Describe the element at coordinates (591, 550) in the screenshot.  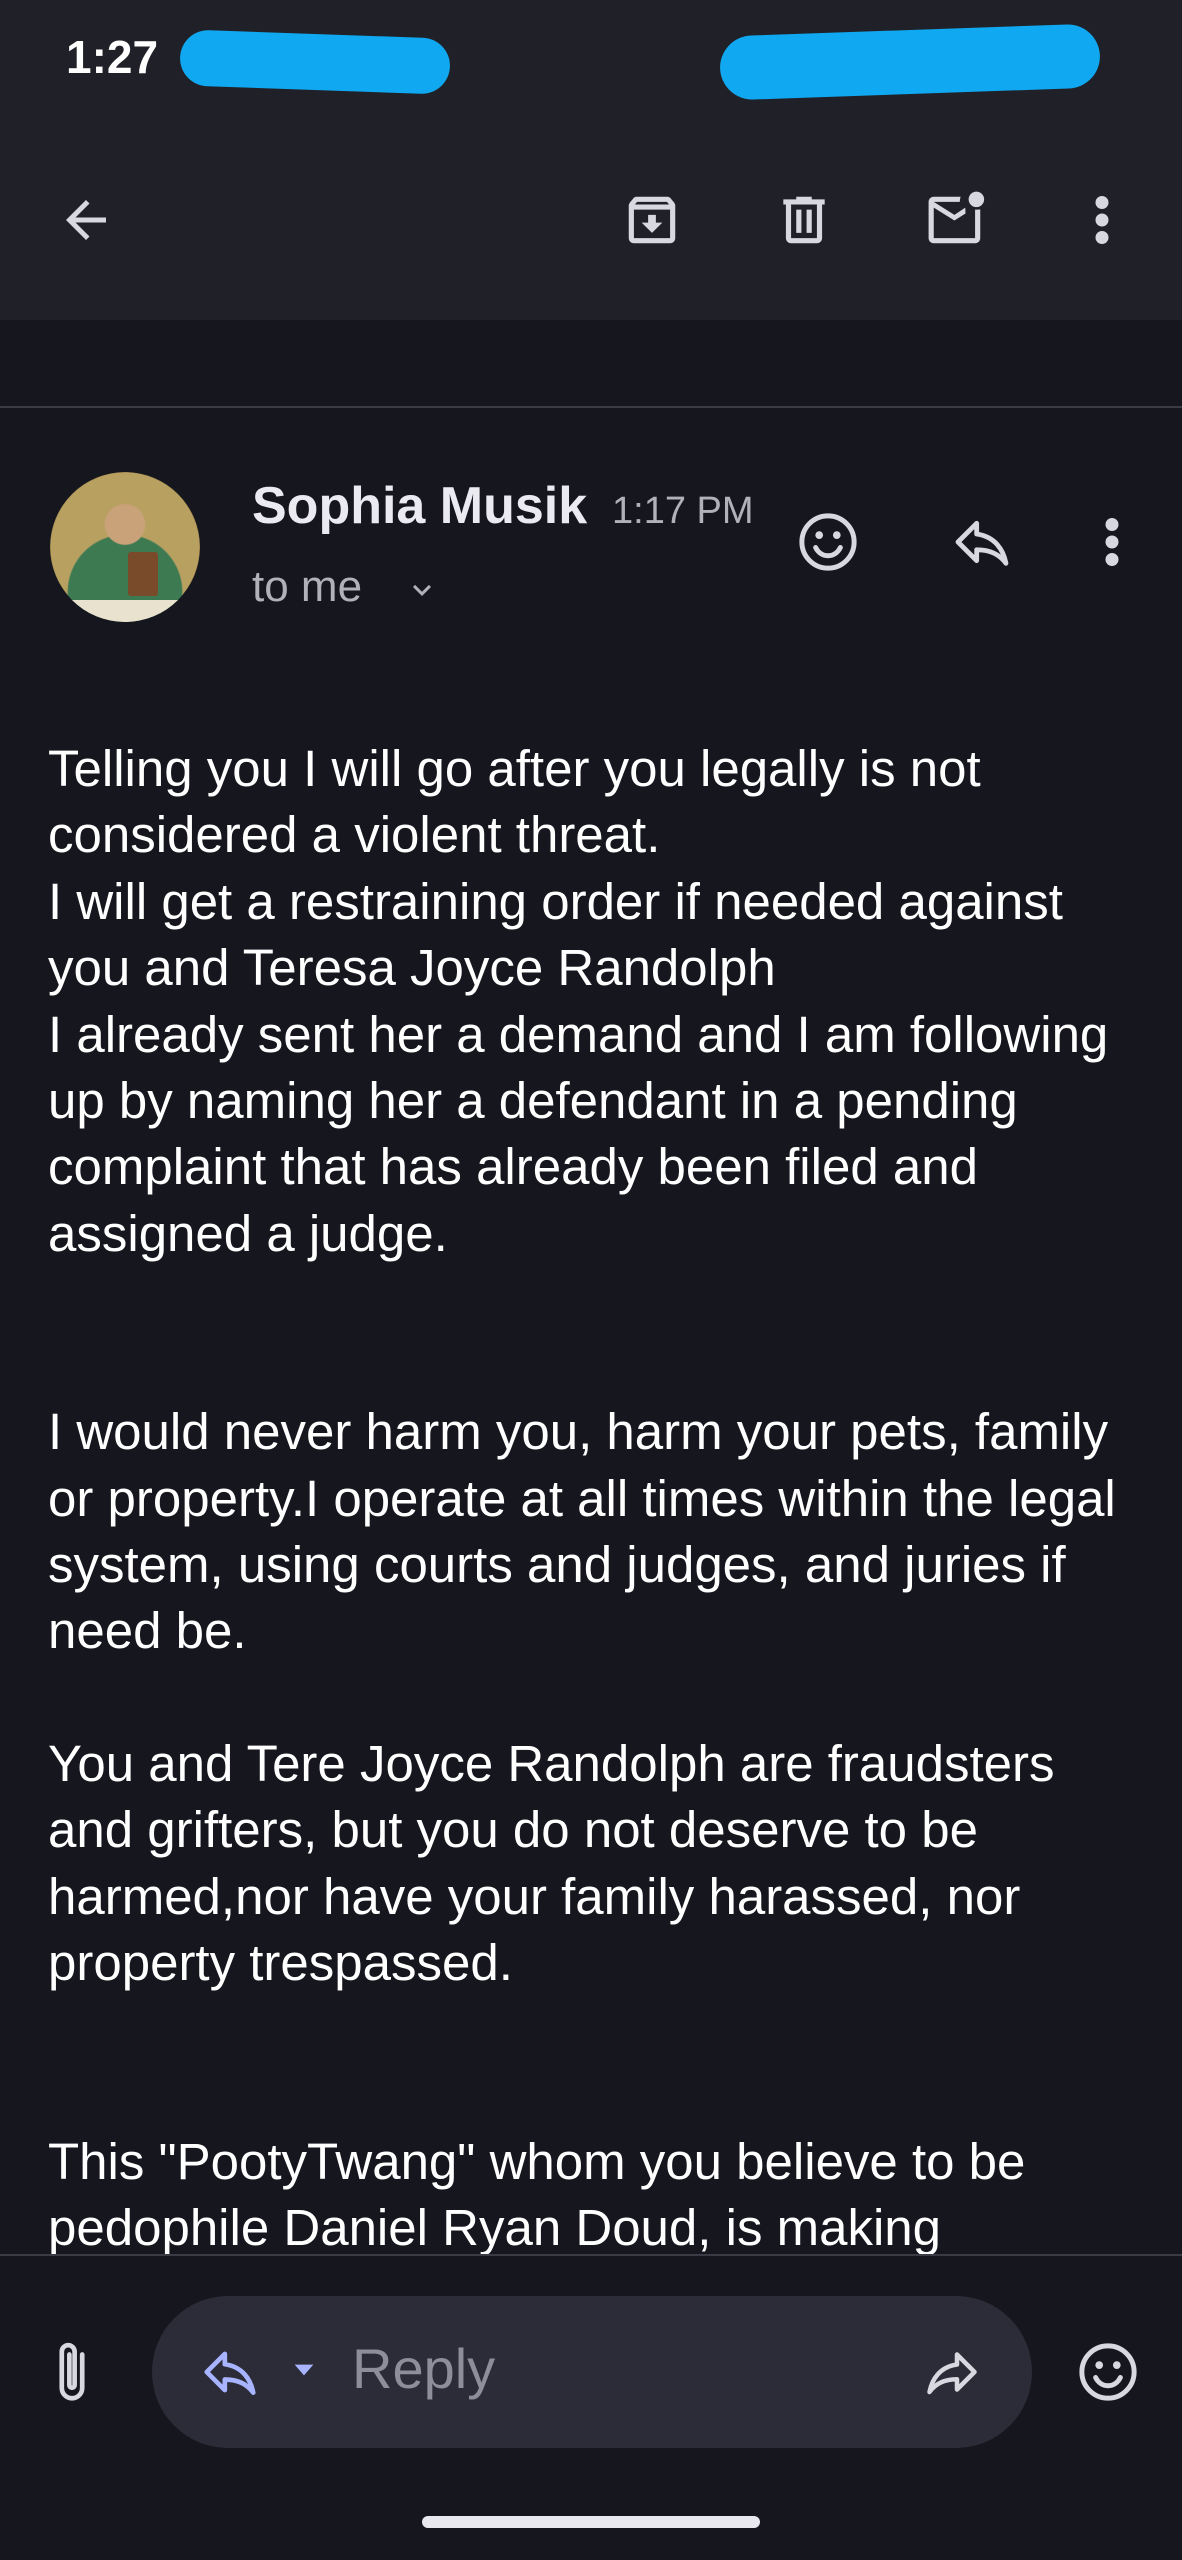
I see `message-header: Sophia Musik 1:17 PM to me` at that location.